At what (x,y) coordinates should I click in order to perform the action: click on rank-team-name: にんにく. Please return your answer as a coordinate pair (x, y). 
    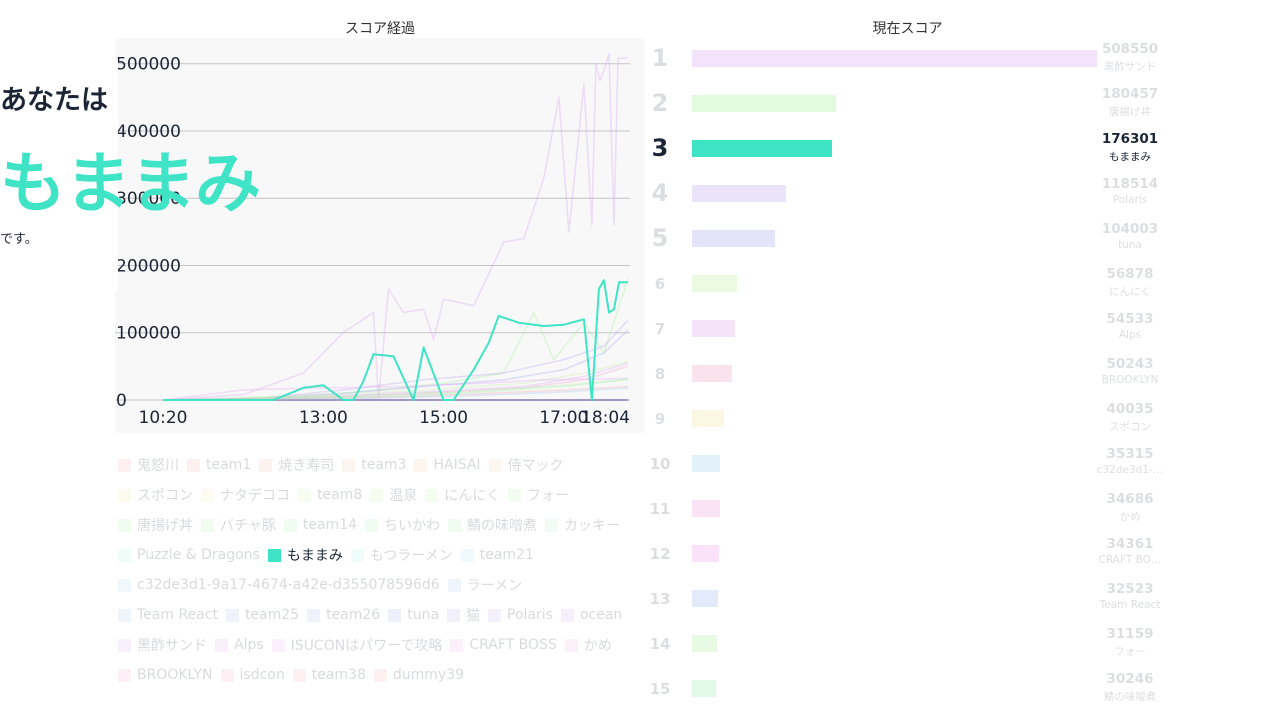
    Looking at the image, I should click on (1130, 292).